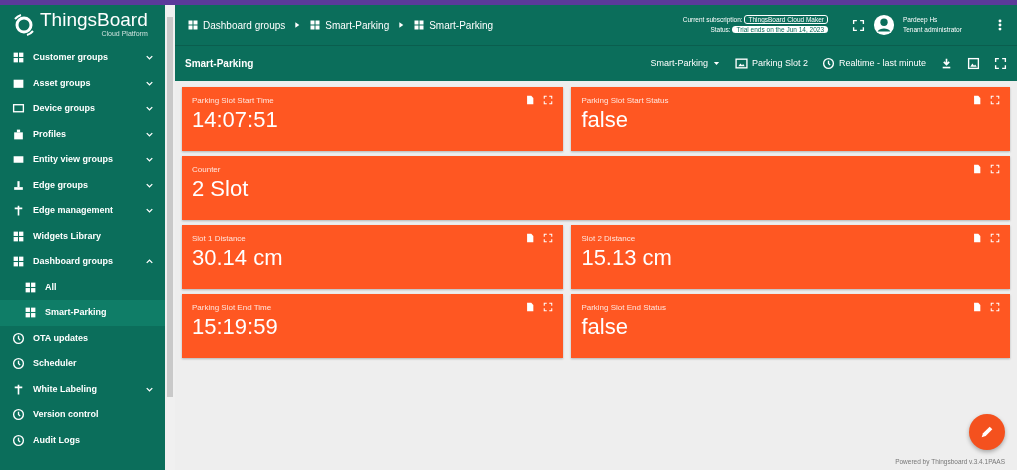 Image resolution: width=1017 pixels, height=470 pixels. What do you see at coordinates (236, 25) in the screenshot?
I see `breadcrumb-link: Dashboard groups` at bounding box center [236, 25].